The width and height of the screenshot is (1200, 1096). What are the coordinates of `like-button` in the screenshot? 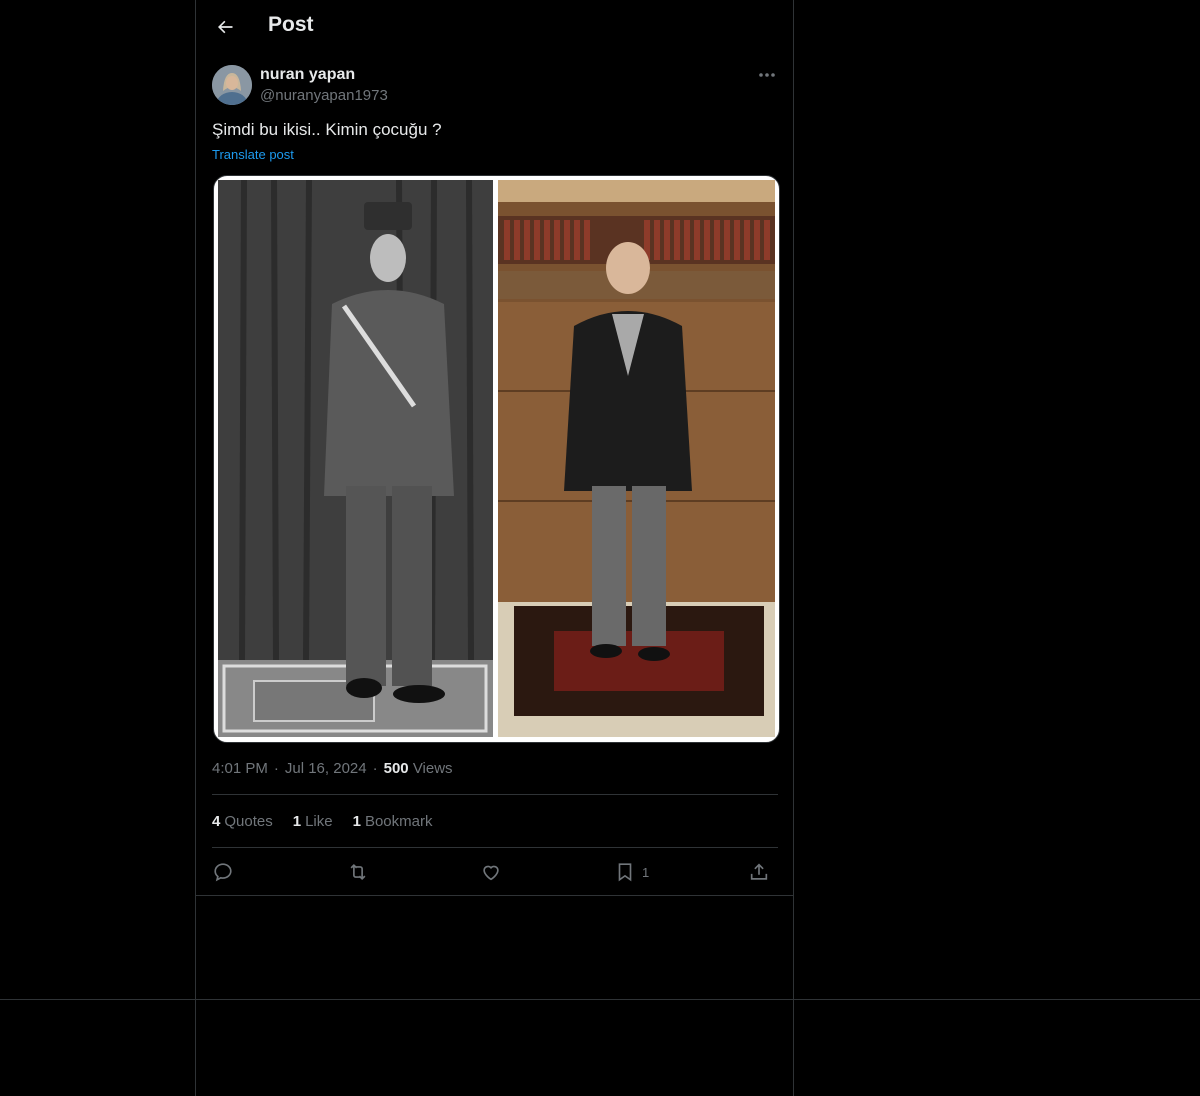 It's located at (491, 872).